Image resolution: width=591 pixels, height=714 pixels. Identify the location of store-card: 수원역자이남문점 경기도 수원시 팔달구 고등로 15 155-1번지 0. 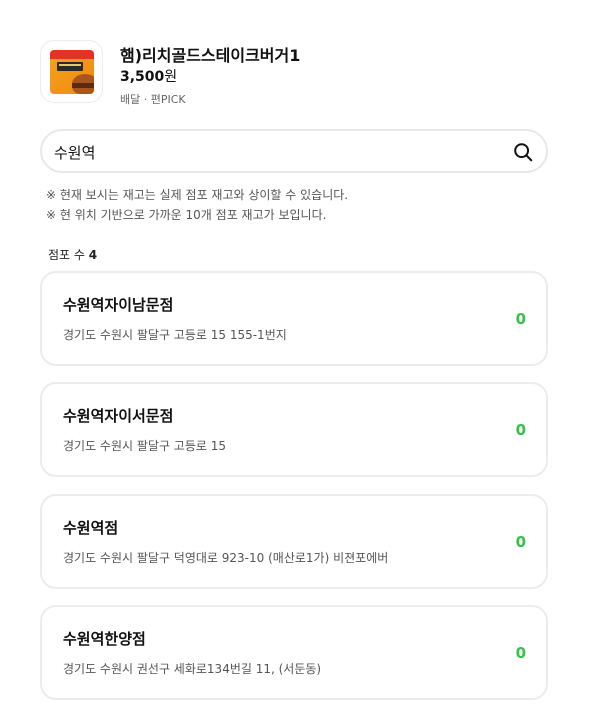
(294, 318).